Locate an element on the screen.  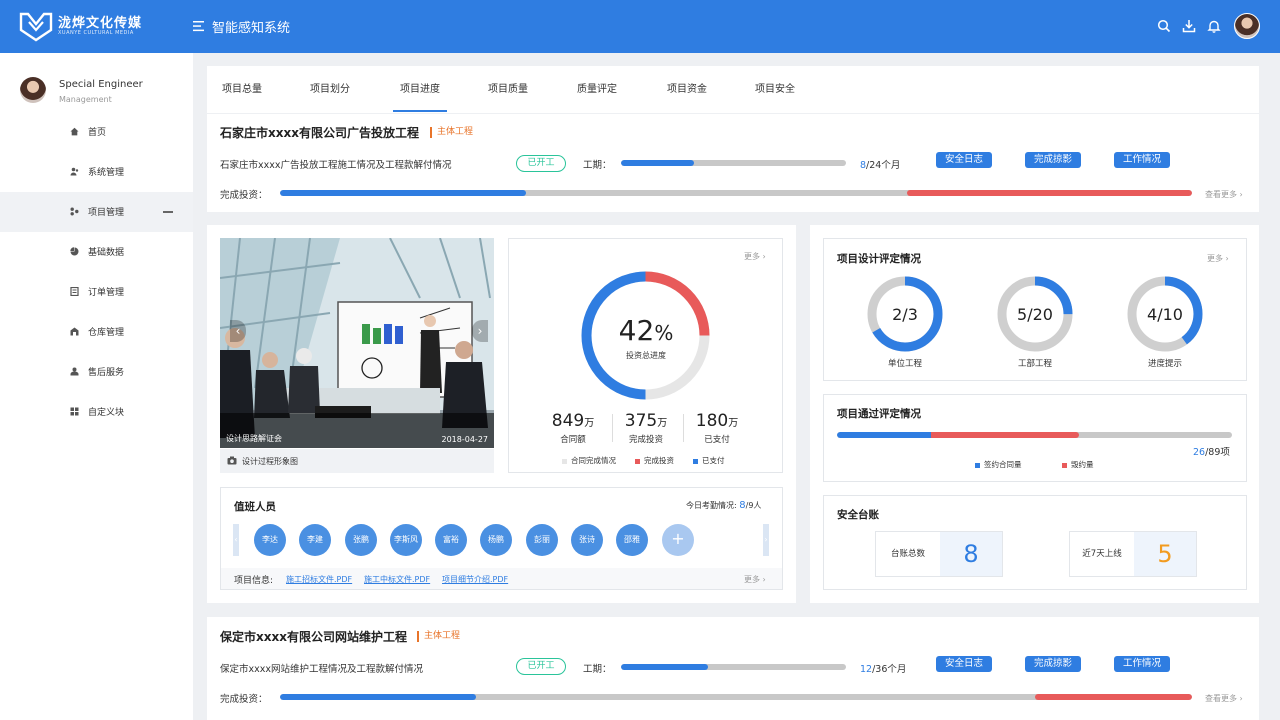
recent-online-label: 近7天上线 is located at coordinates (1102, 554).